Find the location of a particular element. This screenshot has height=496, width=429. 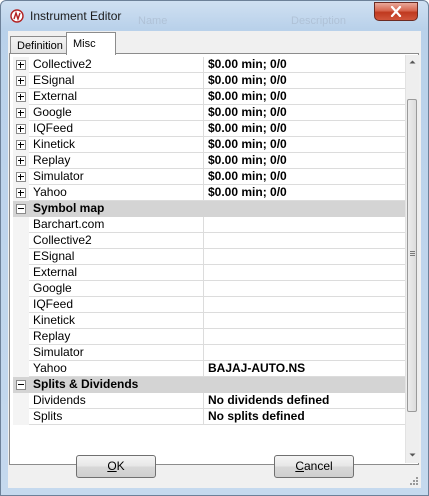

property-row: Yahoo BAJAJ-AUTO.NS is located at coordinates (209, 369).